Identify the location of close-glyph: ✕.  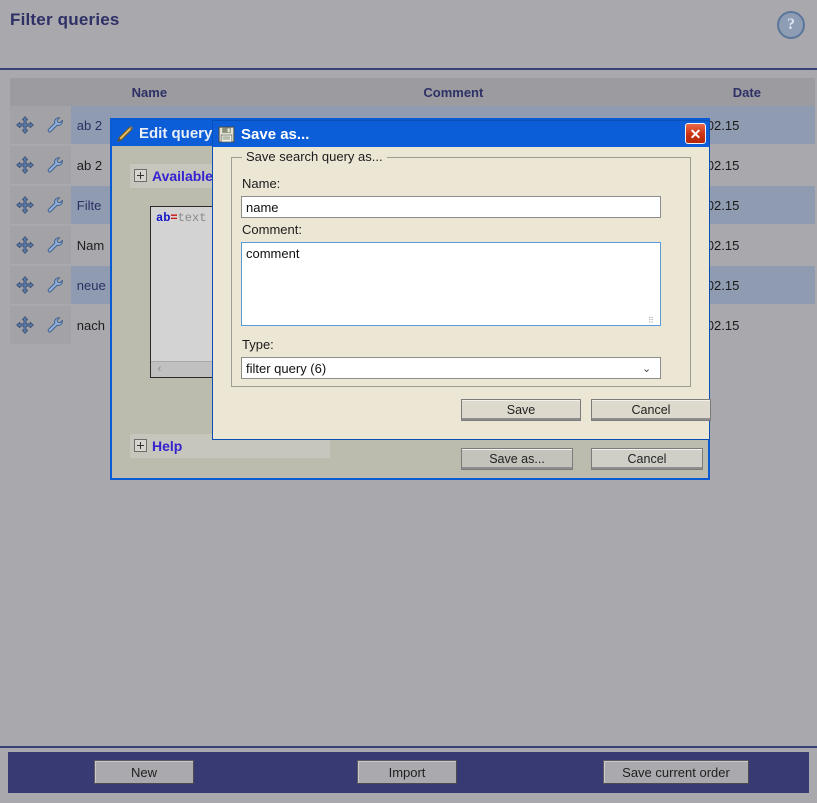
(695, 133).